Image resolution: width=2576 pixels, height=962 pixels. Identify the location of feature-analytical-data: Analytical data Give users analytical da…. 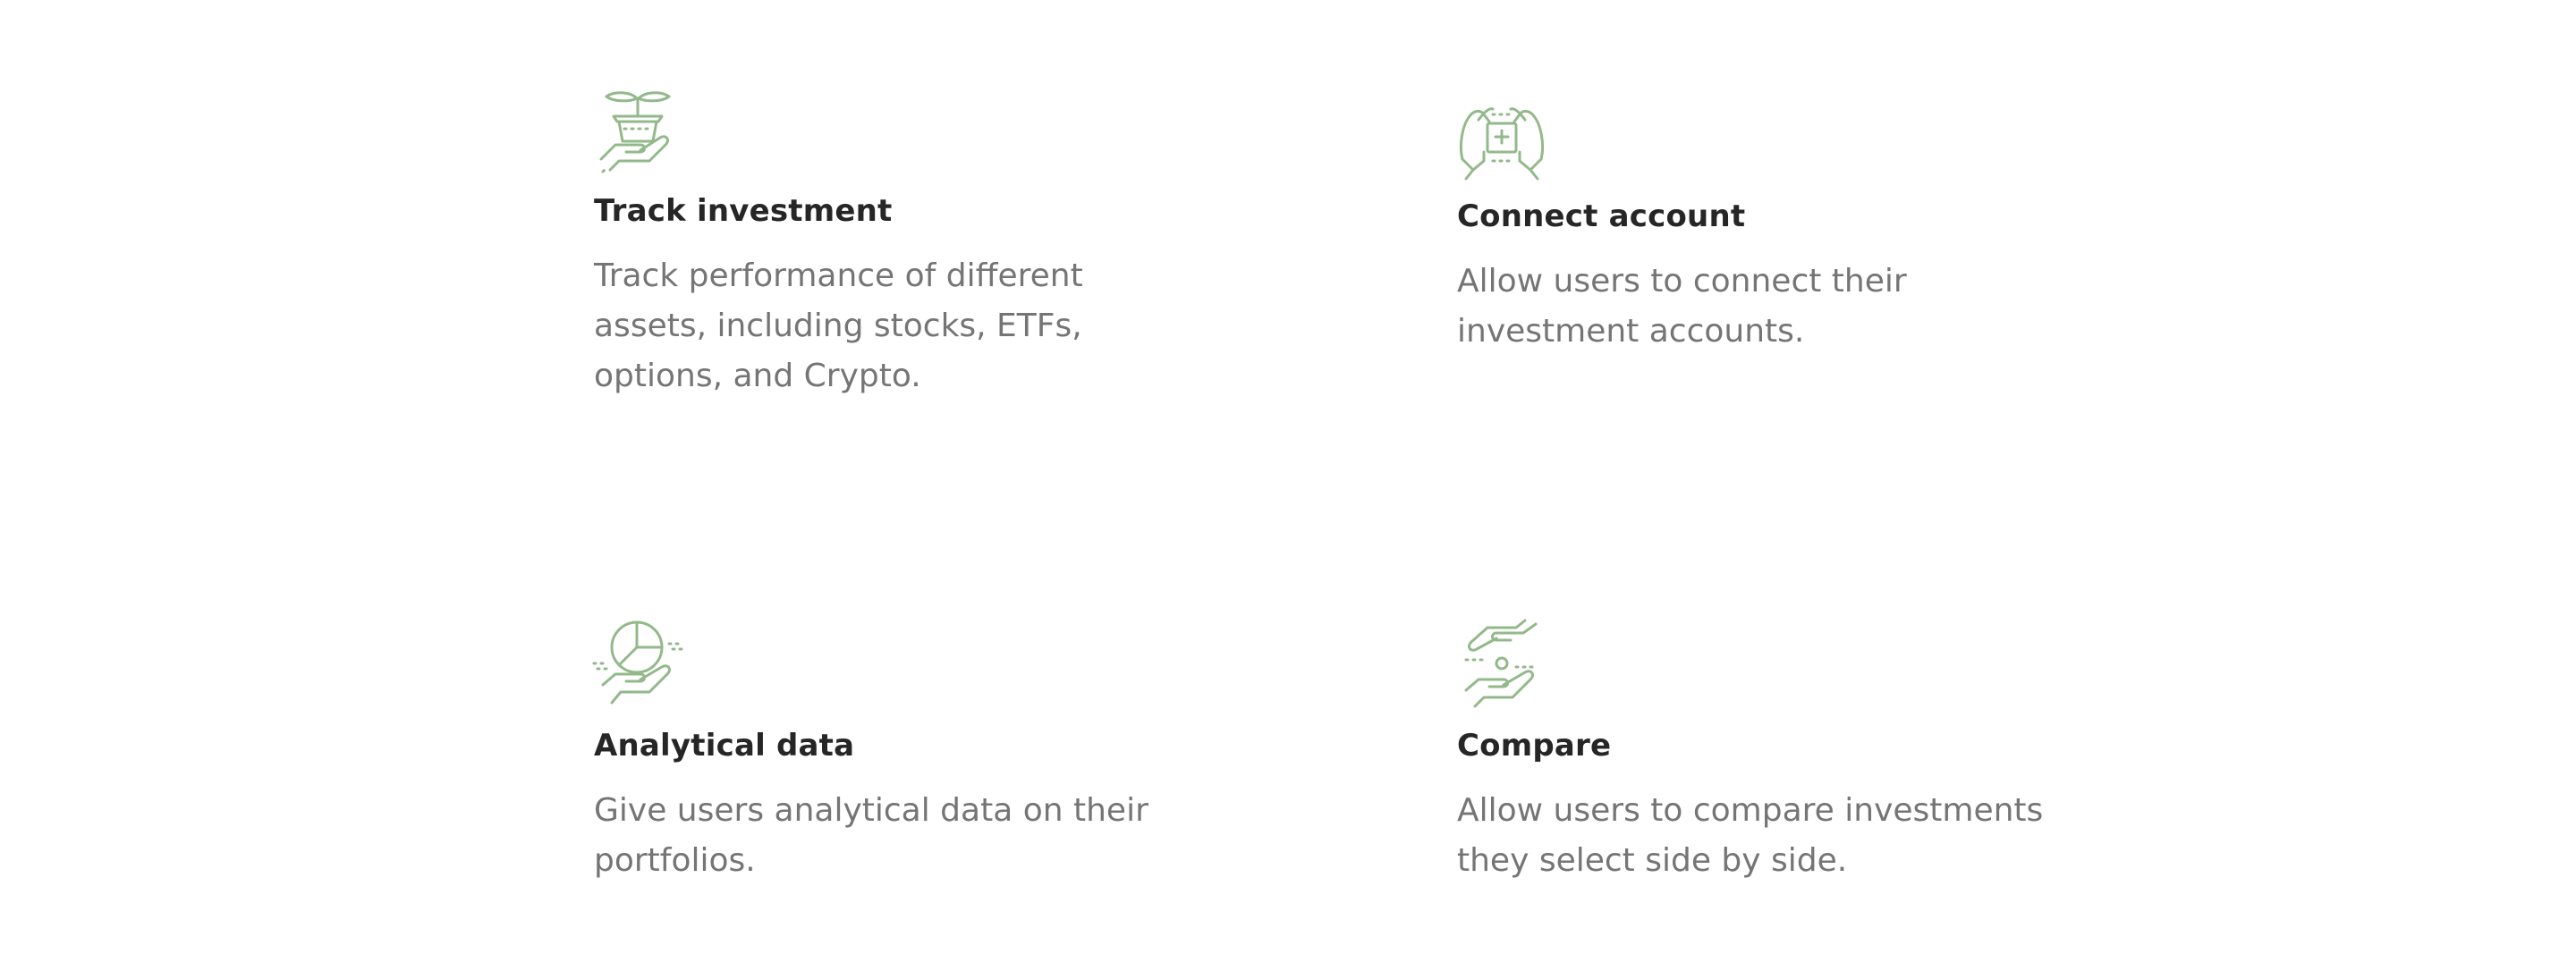
(906, 753).